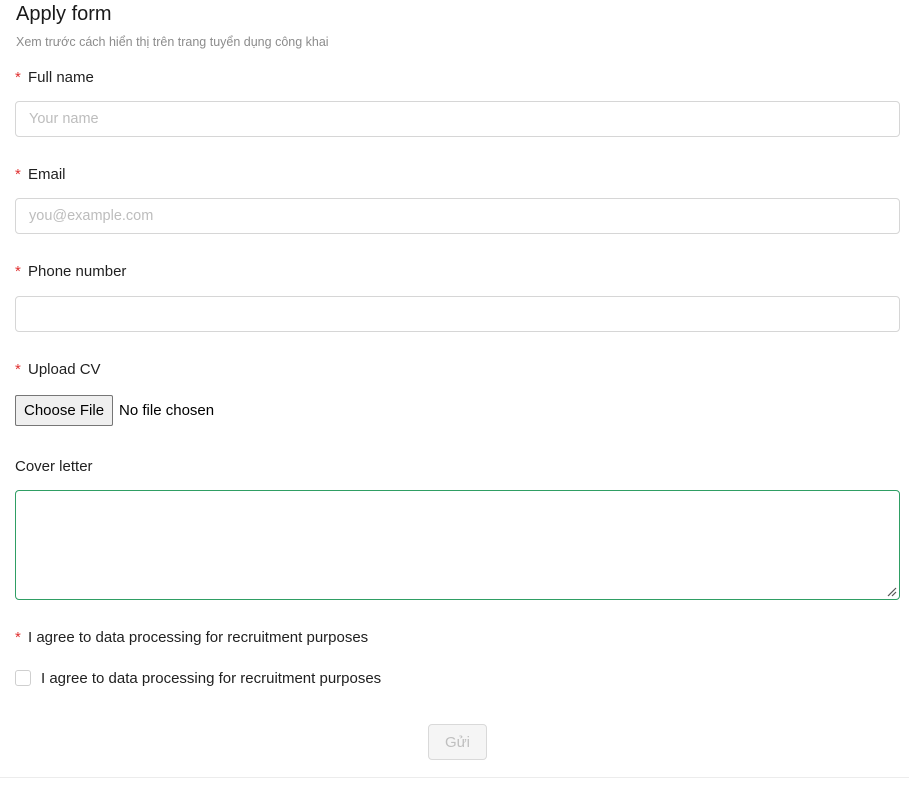 This screenshot has height=793, width=909. What do you see at coordinates (457, 119) in the screenshot?
I see `full-name-input` at bounding box center [457, 119].